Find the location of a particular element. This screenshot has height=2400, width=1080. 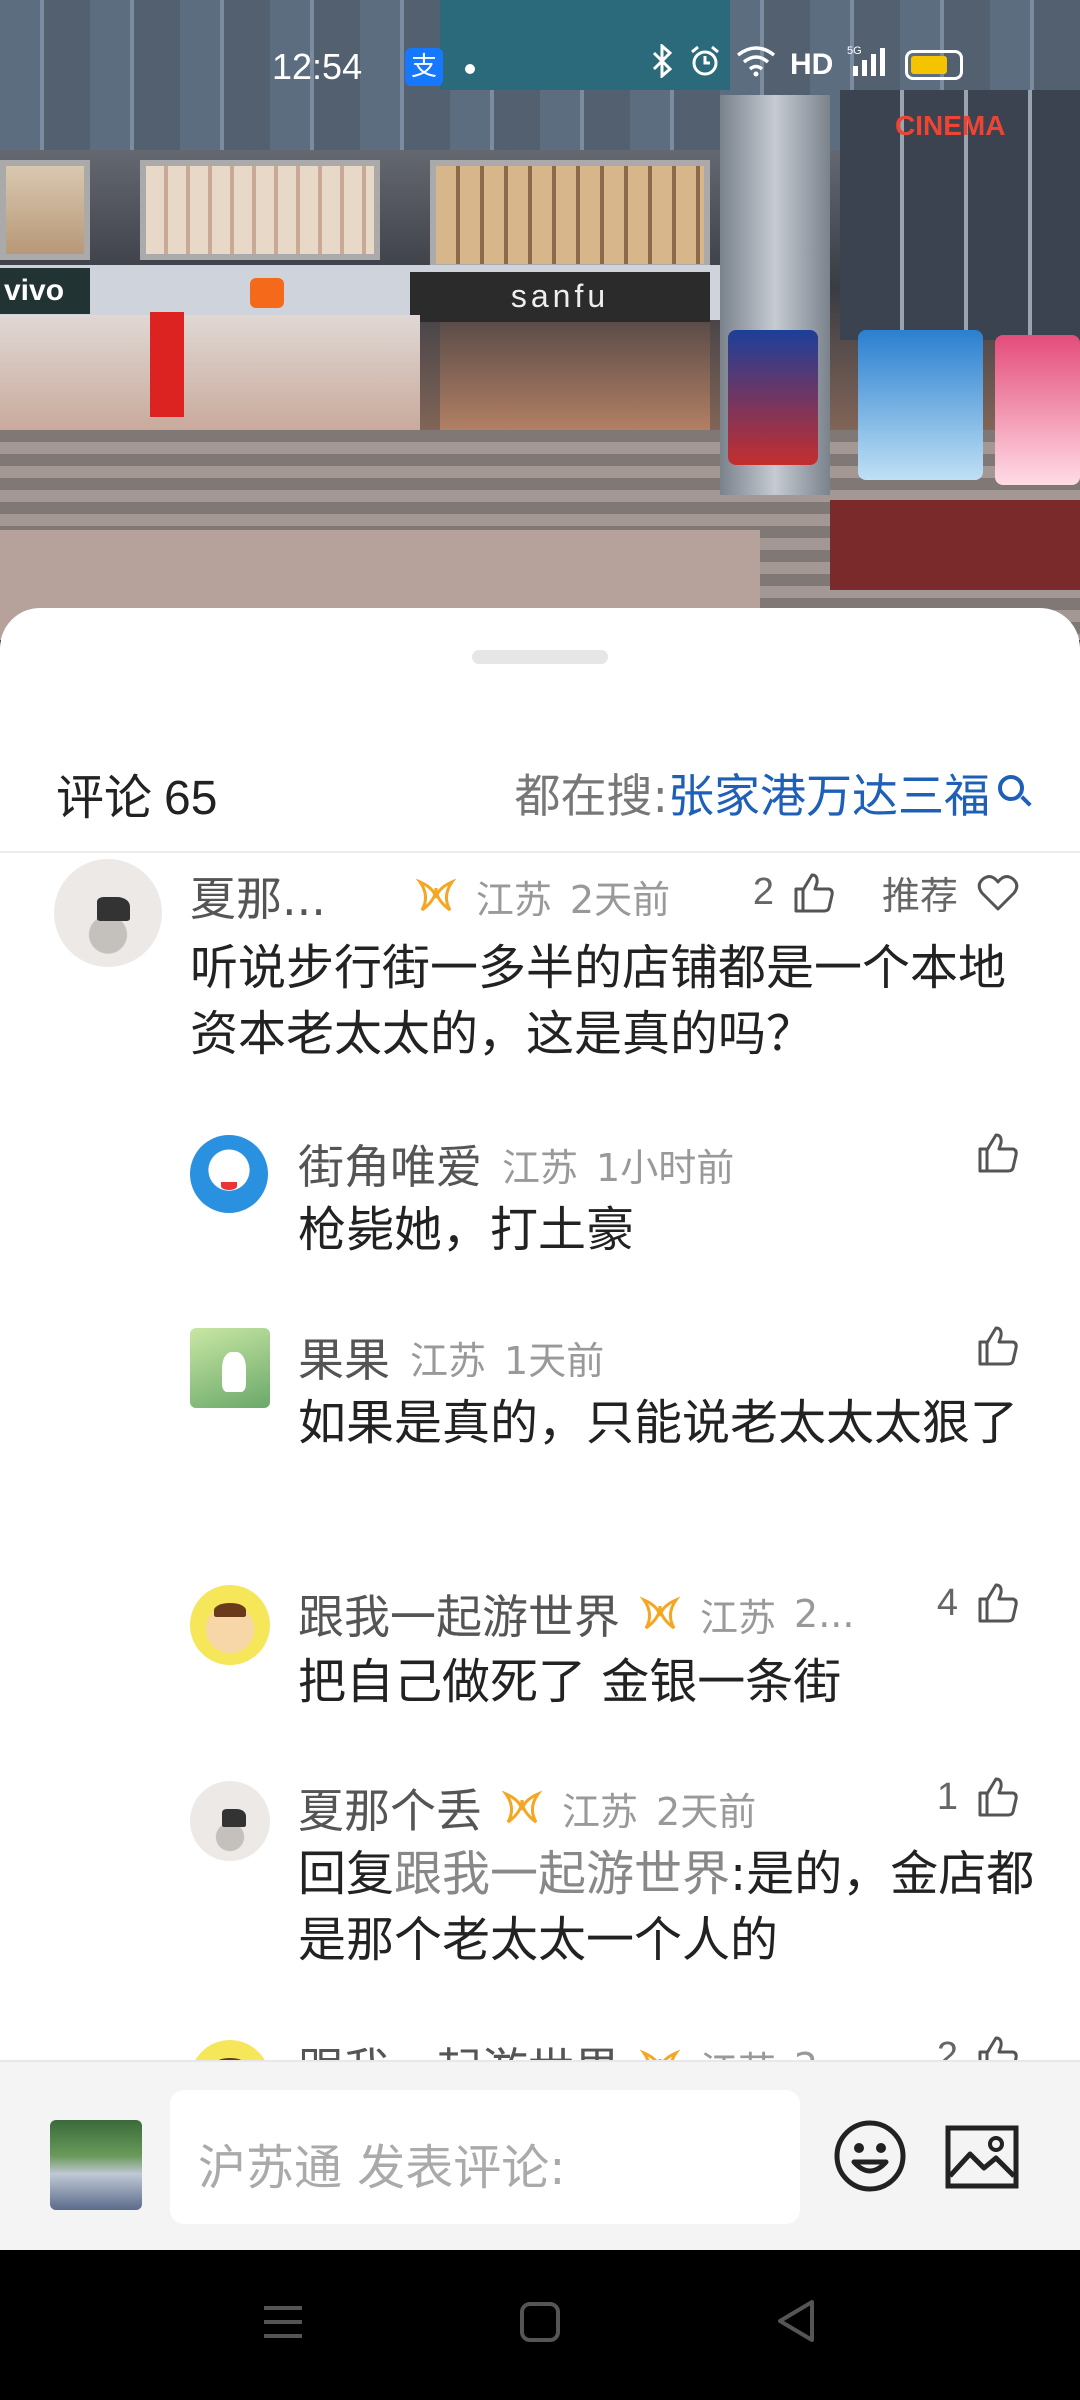

reply-to-username: 跟我一起游世界 is located at coordinates (562, 1874).